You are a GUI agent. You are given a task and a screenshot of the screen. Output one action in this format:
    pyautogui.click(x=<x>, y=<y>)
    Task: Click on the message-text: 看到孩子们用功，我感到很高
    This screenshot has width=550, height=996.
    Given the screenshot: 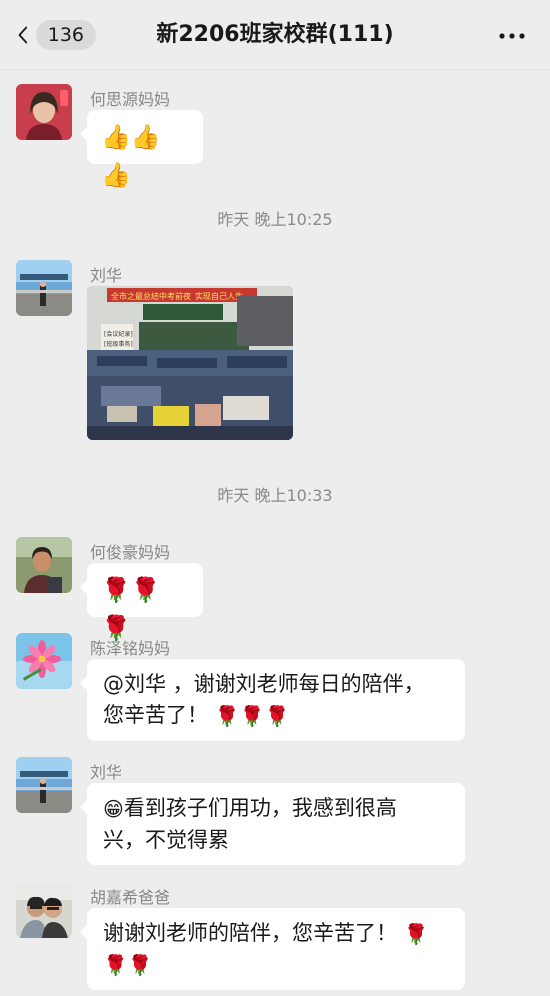 What is the action you would take?
    pyautogui.click(x=260, y=808)
    